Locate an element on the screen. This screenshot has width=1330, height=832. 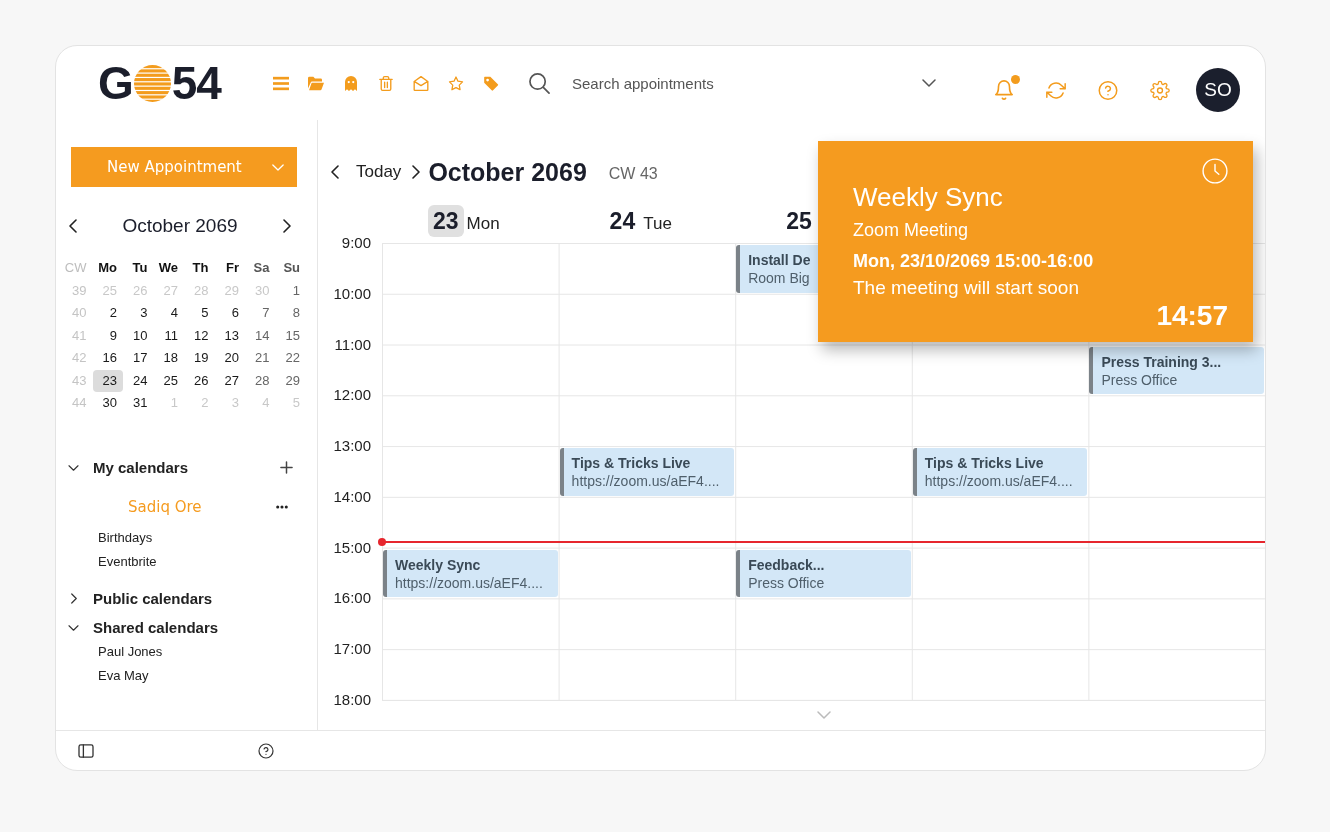
time-label: 14:00 is located at coordinates (352, 496).